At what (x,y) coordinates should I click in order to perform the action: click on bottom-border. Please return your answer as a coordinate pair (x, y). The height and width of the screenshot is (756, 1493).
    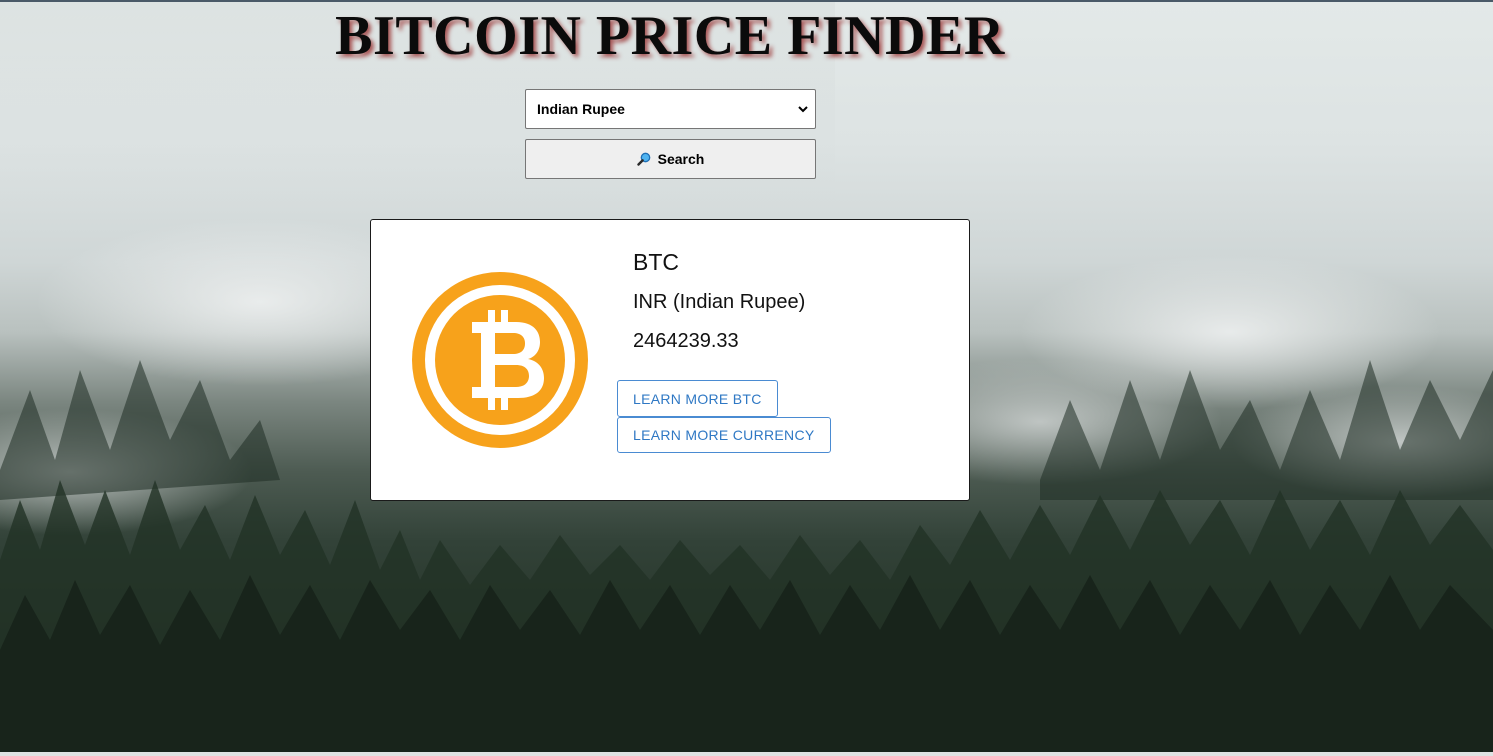
    Looking at the image, I should click on (746, 754).